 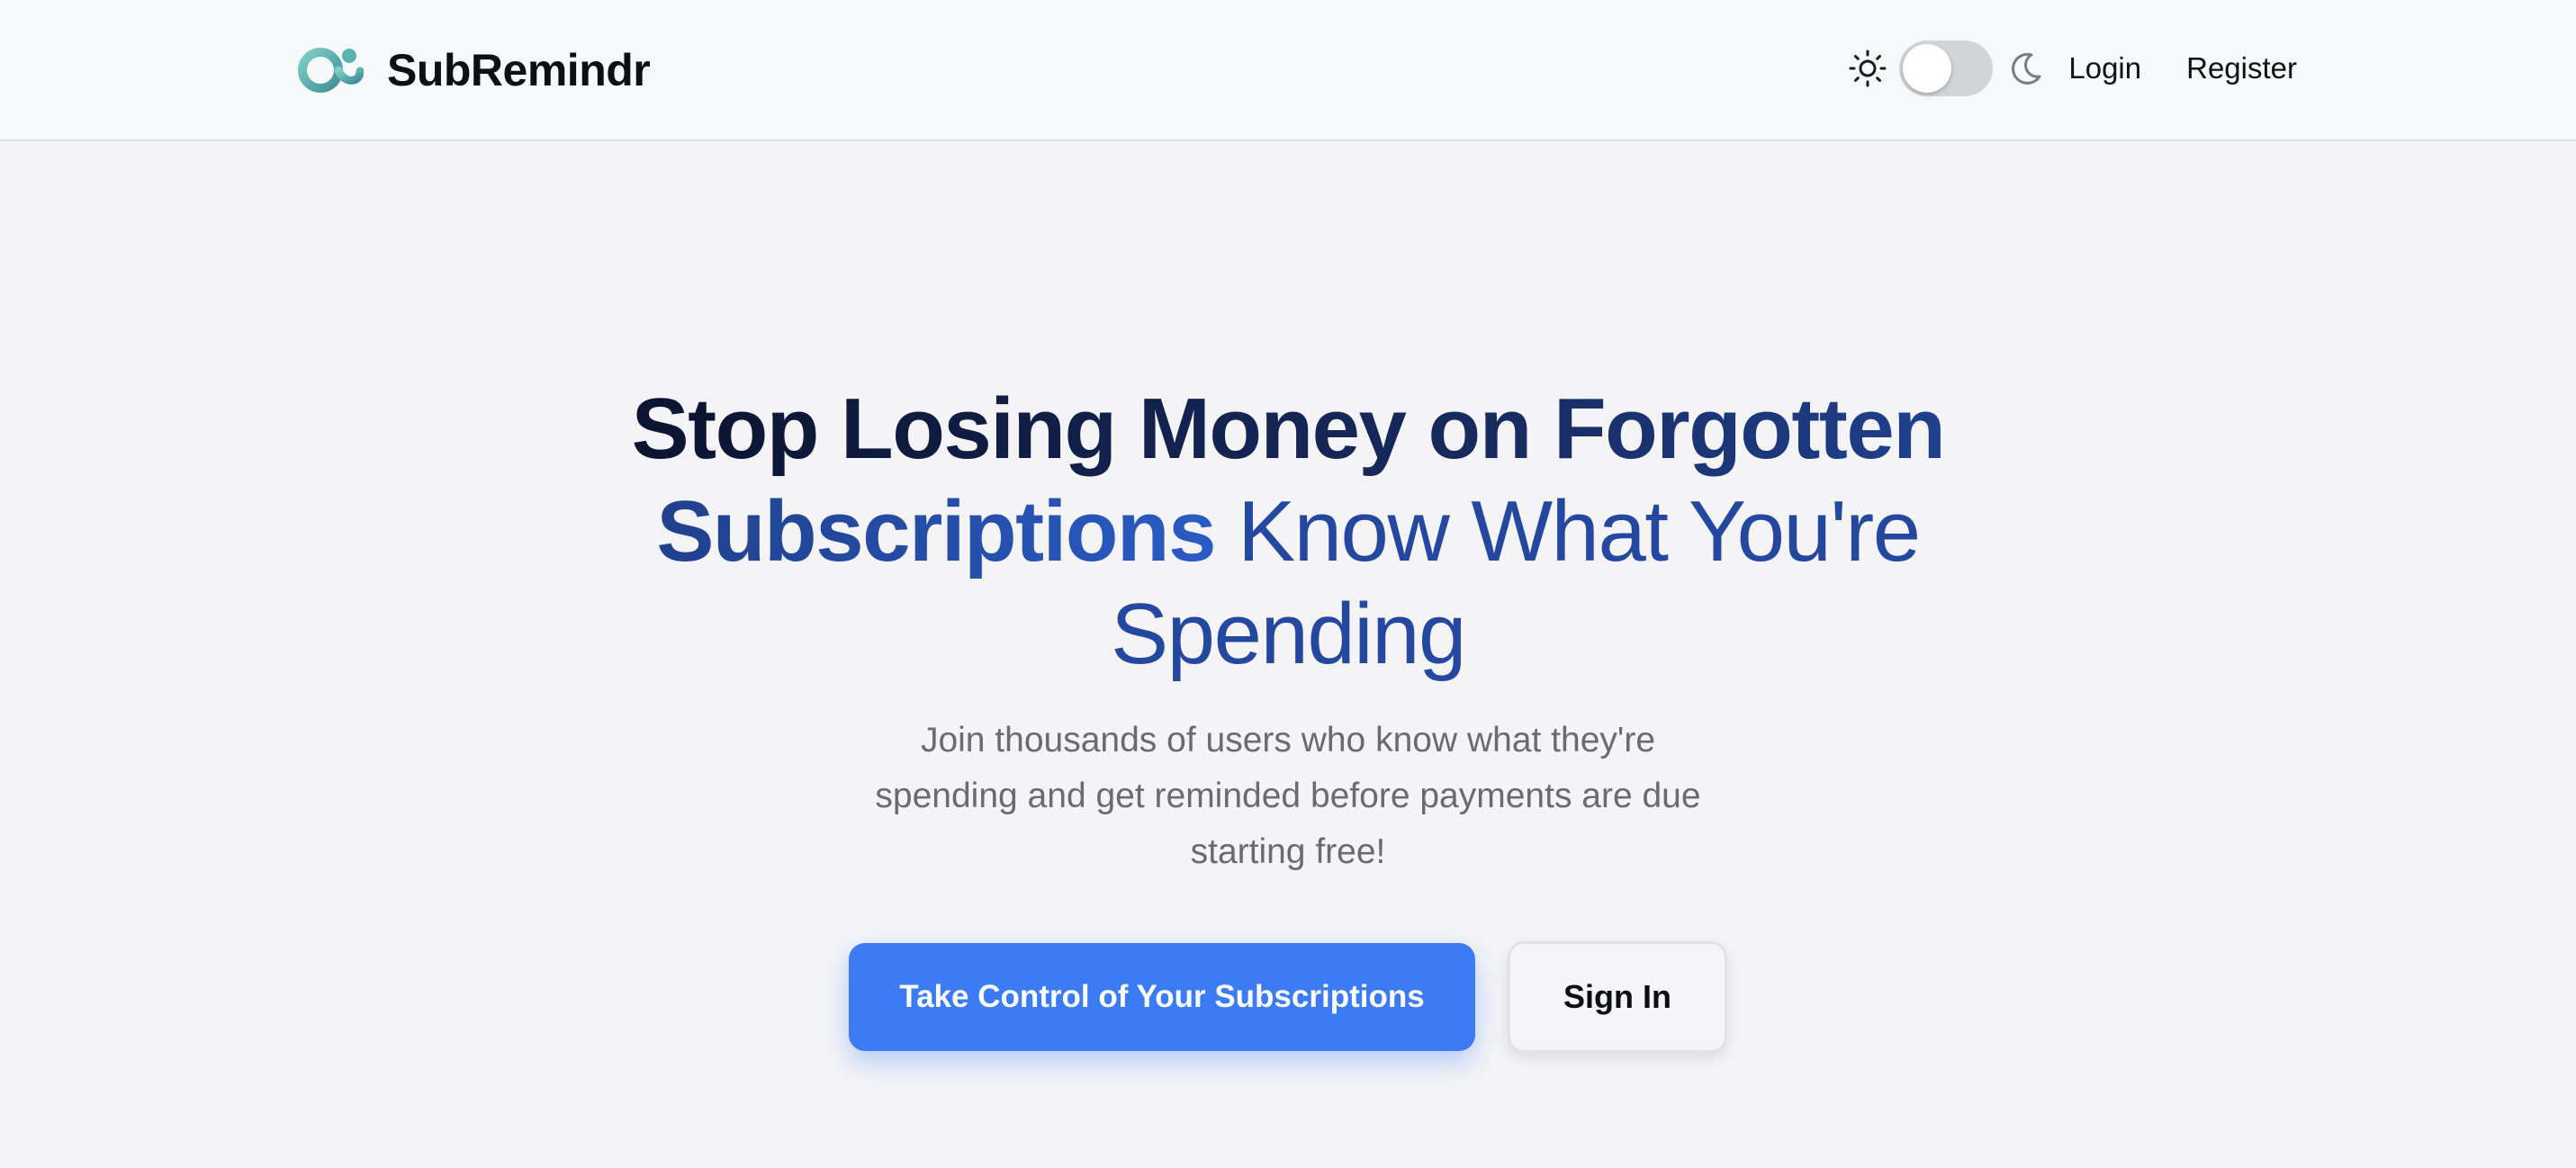 I want to click on register-link: Register, so click(x=2241, y=68).